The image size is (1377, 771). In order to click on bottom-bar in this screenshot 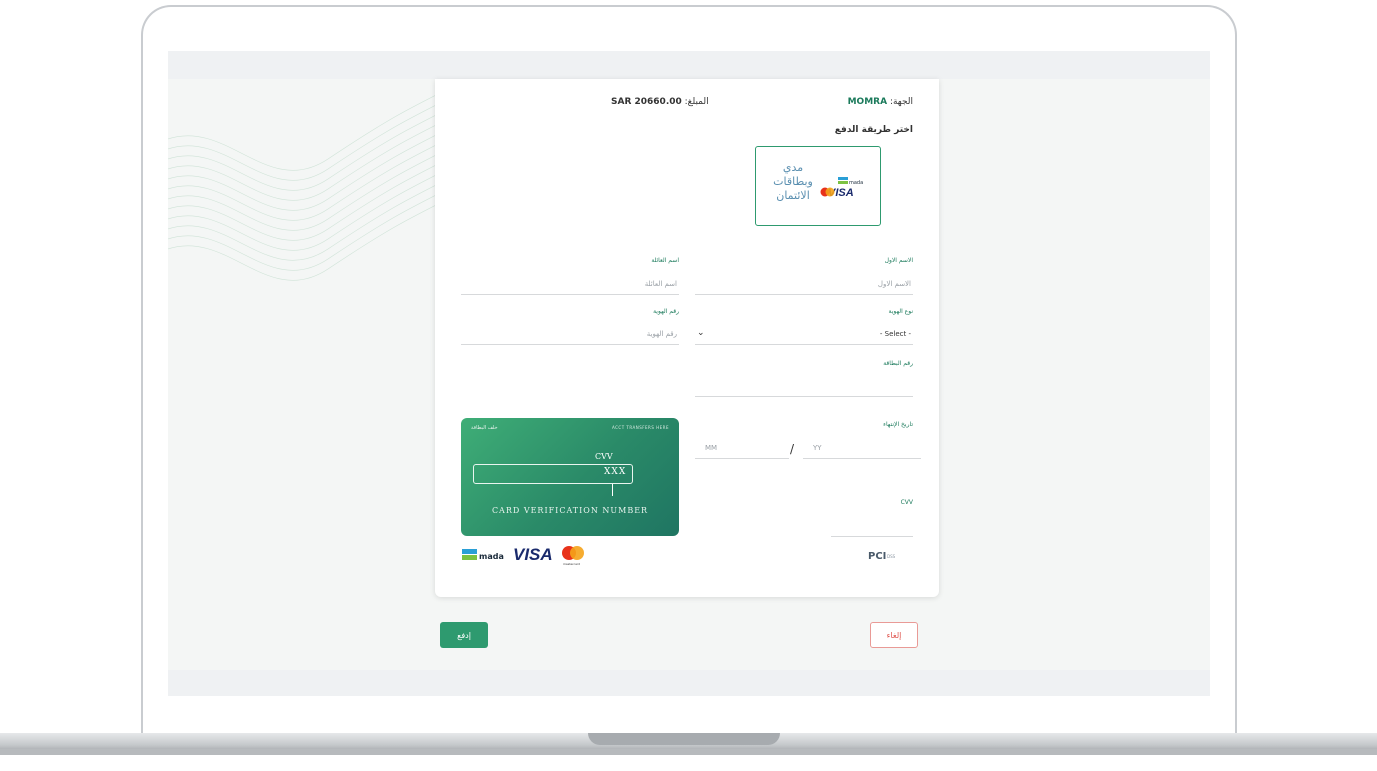, I will do `click(689, 683)`.